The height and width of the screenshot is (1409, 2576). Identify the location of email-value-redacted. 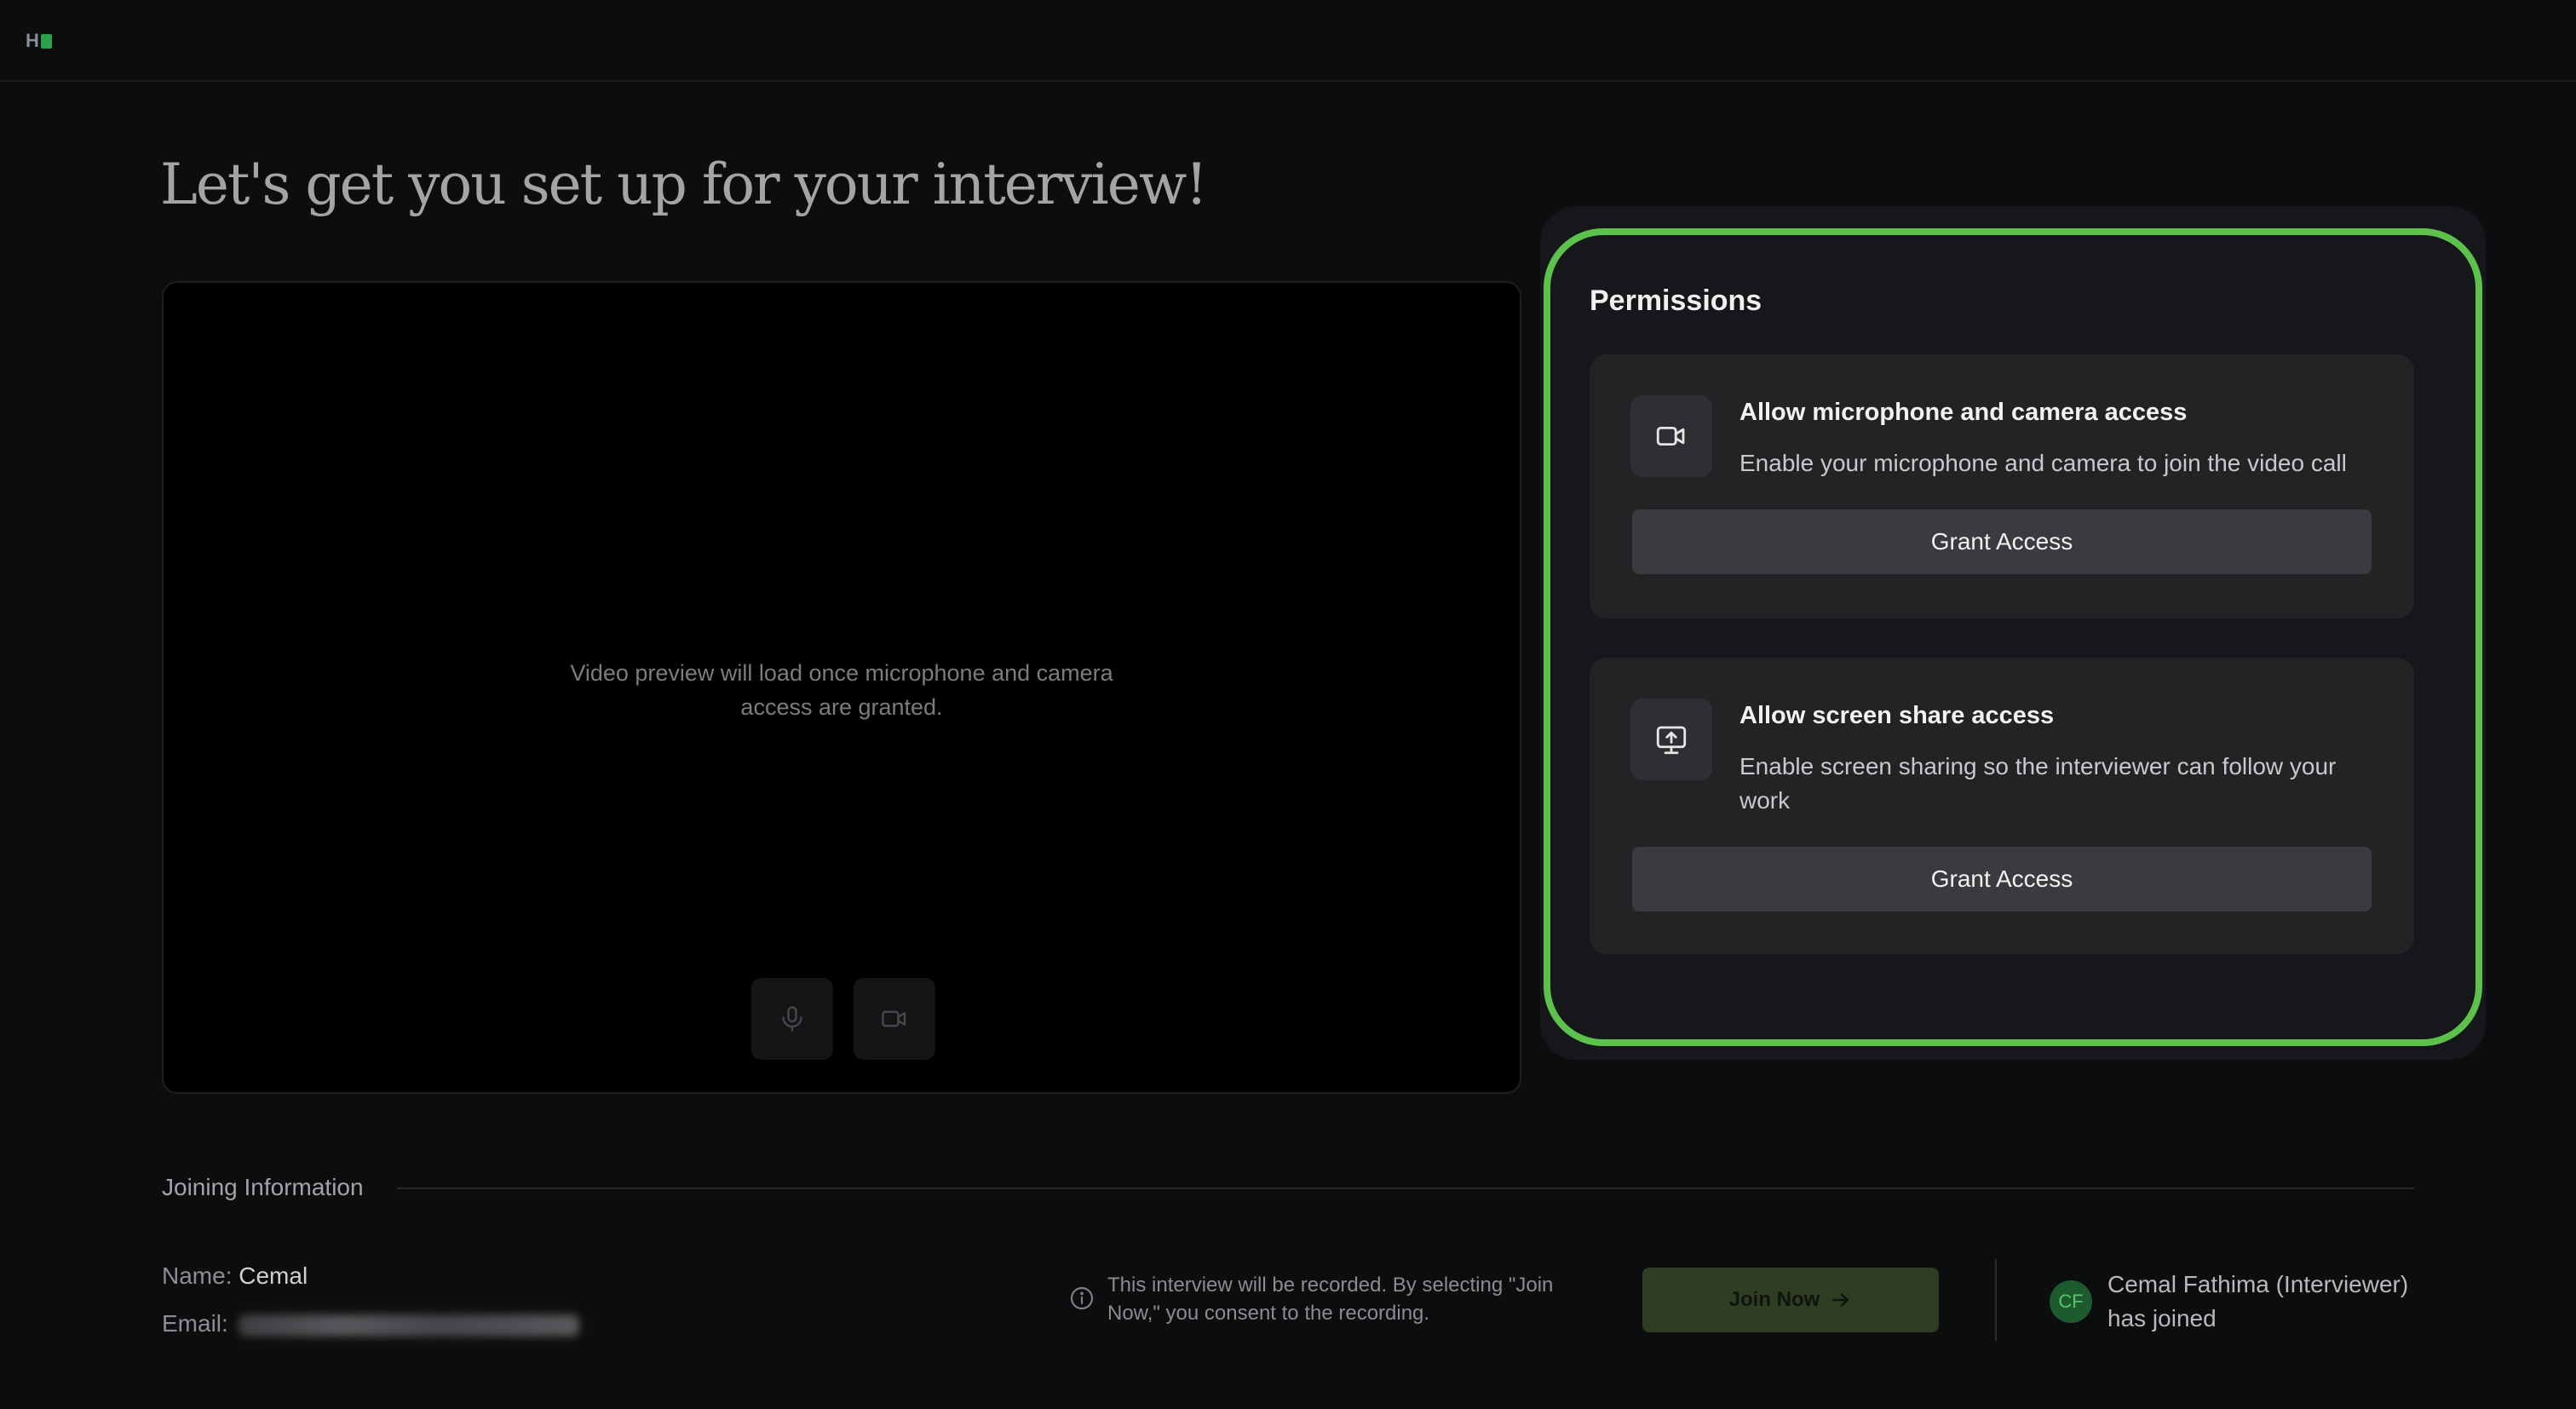
(409, 1325).